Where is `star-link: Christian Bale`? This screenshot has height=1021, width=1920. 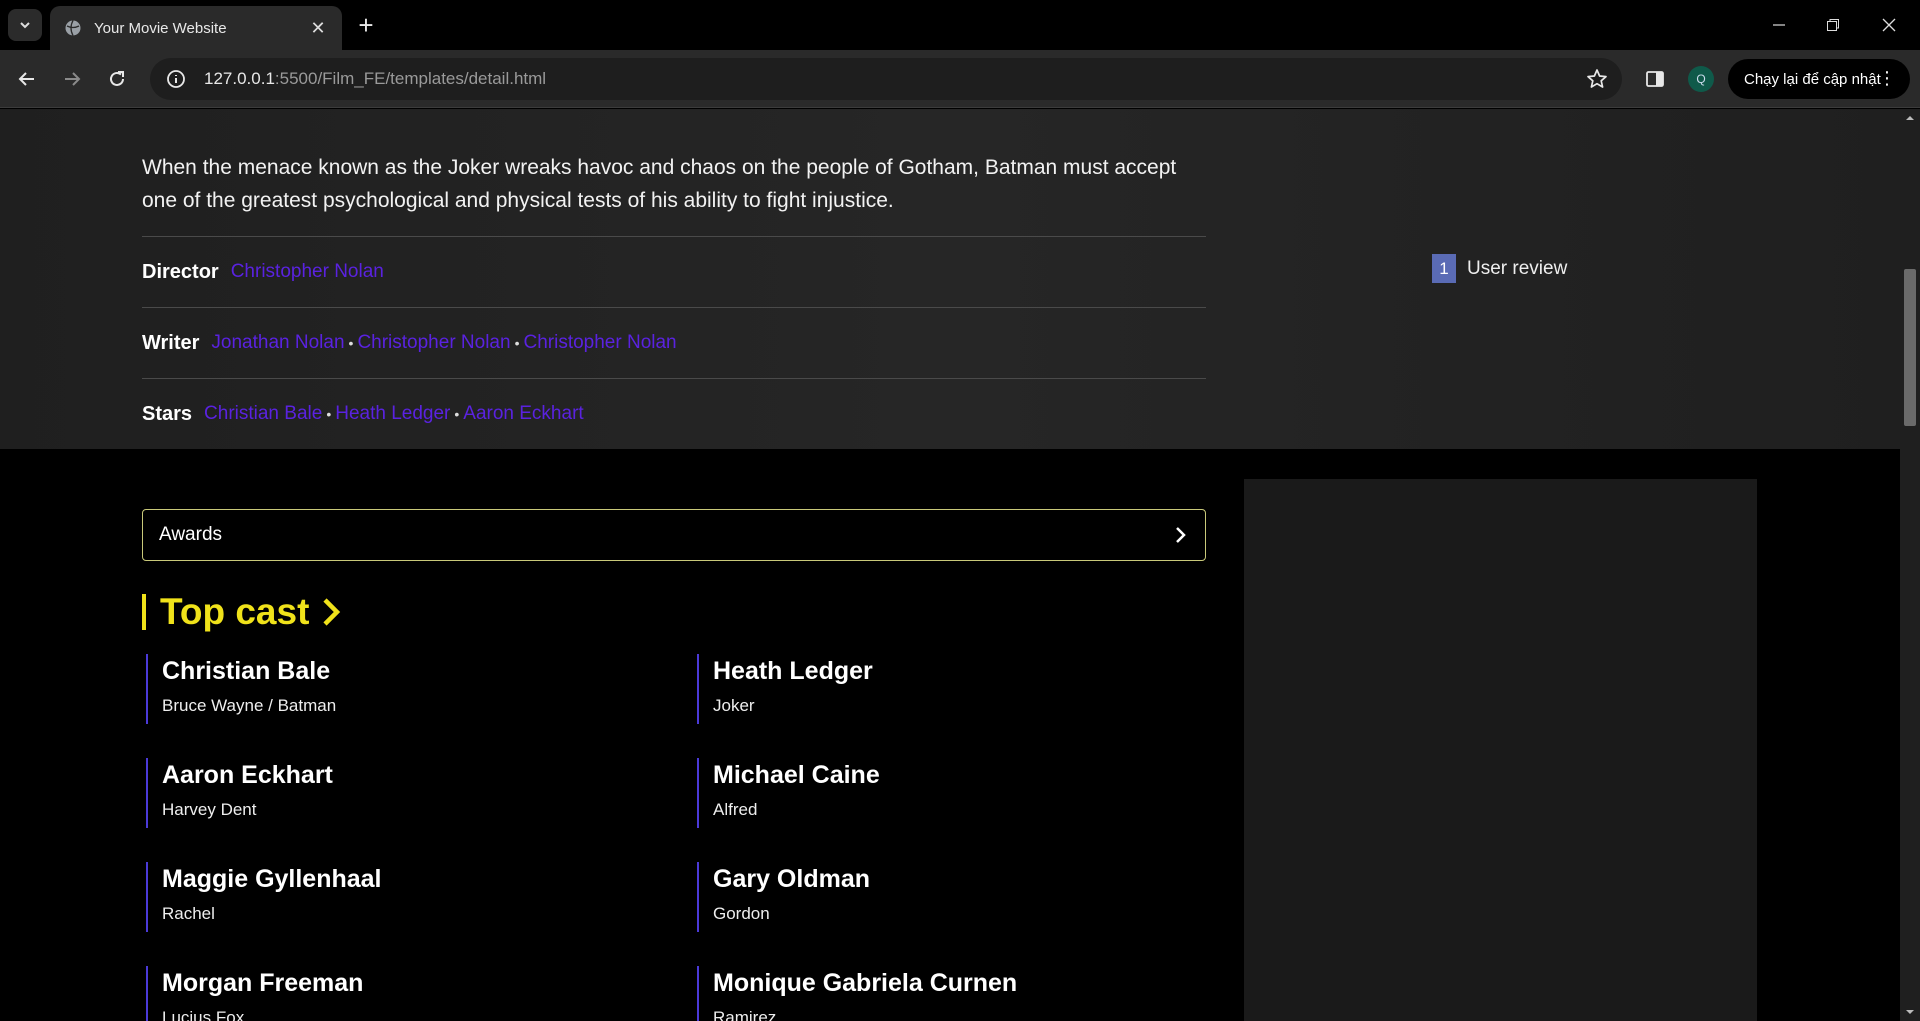
star-link: Christian Bale is located at coordinates (263, 414).